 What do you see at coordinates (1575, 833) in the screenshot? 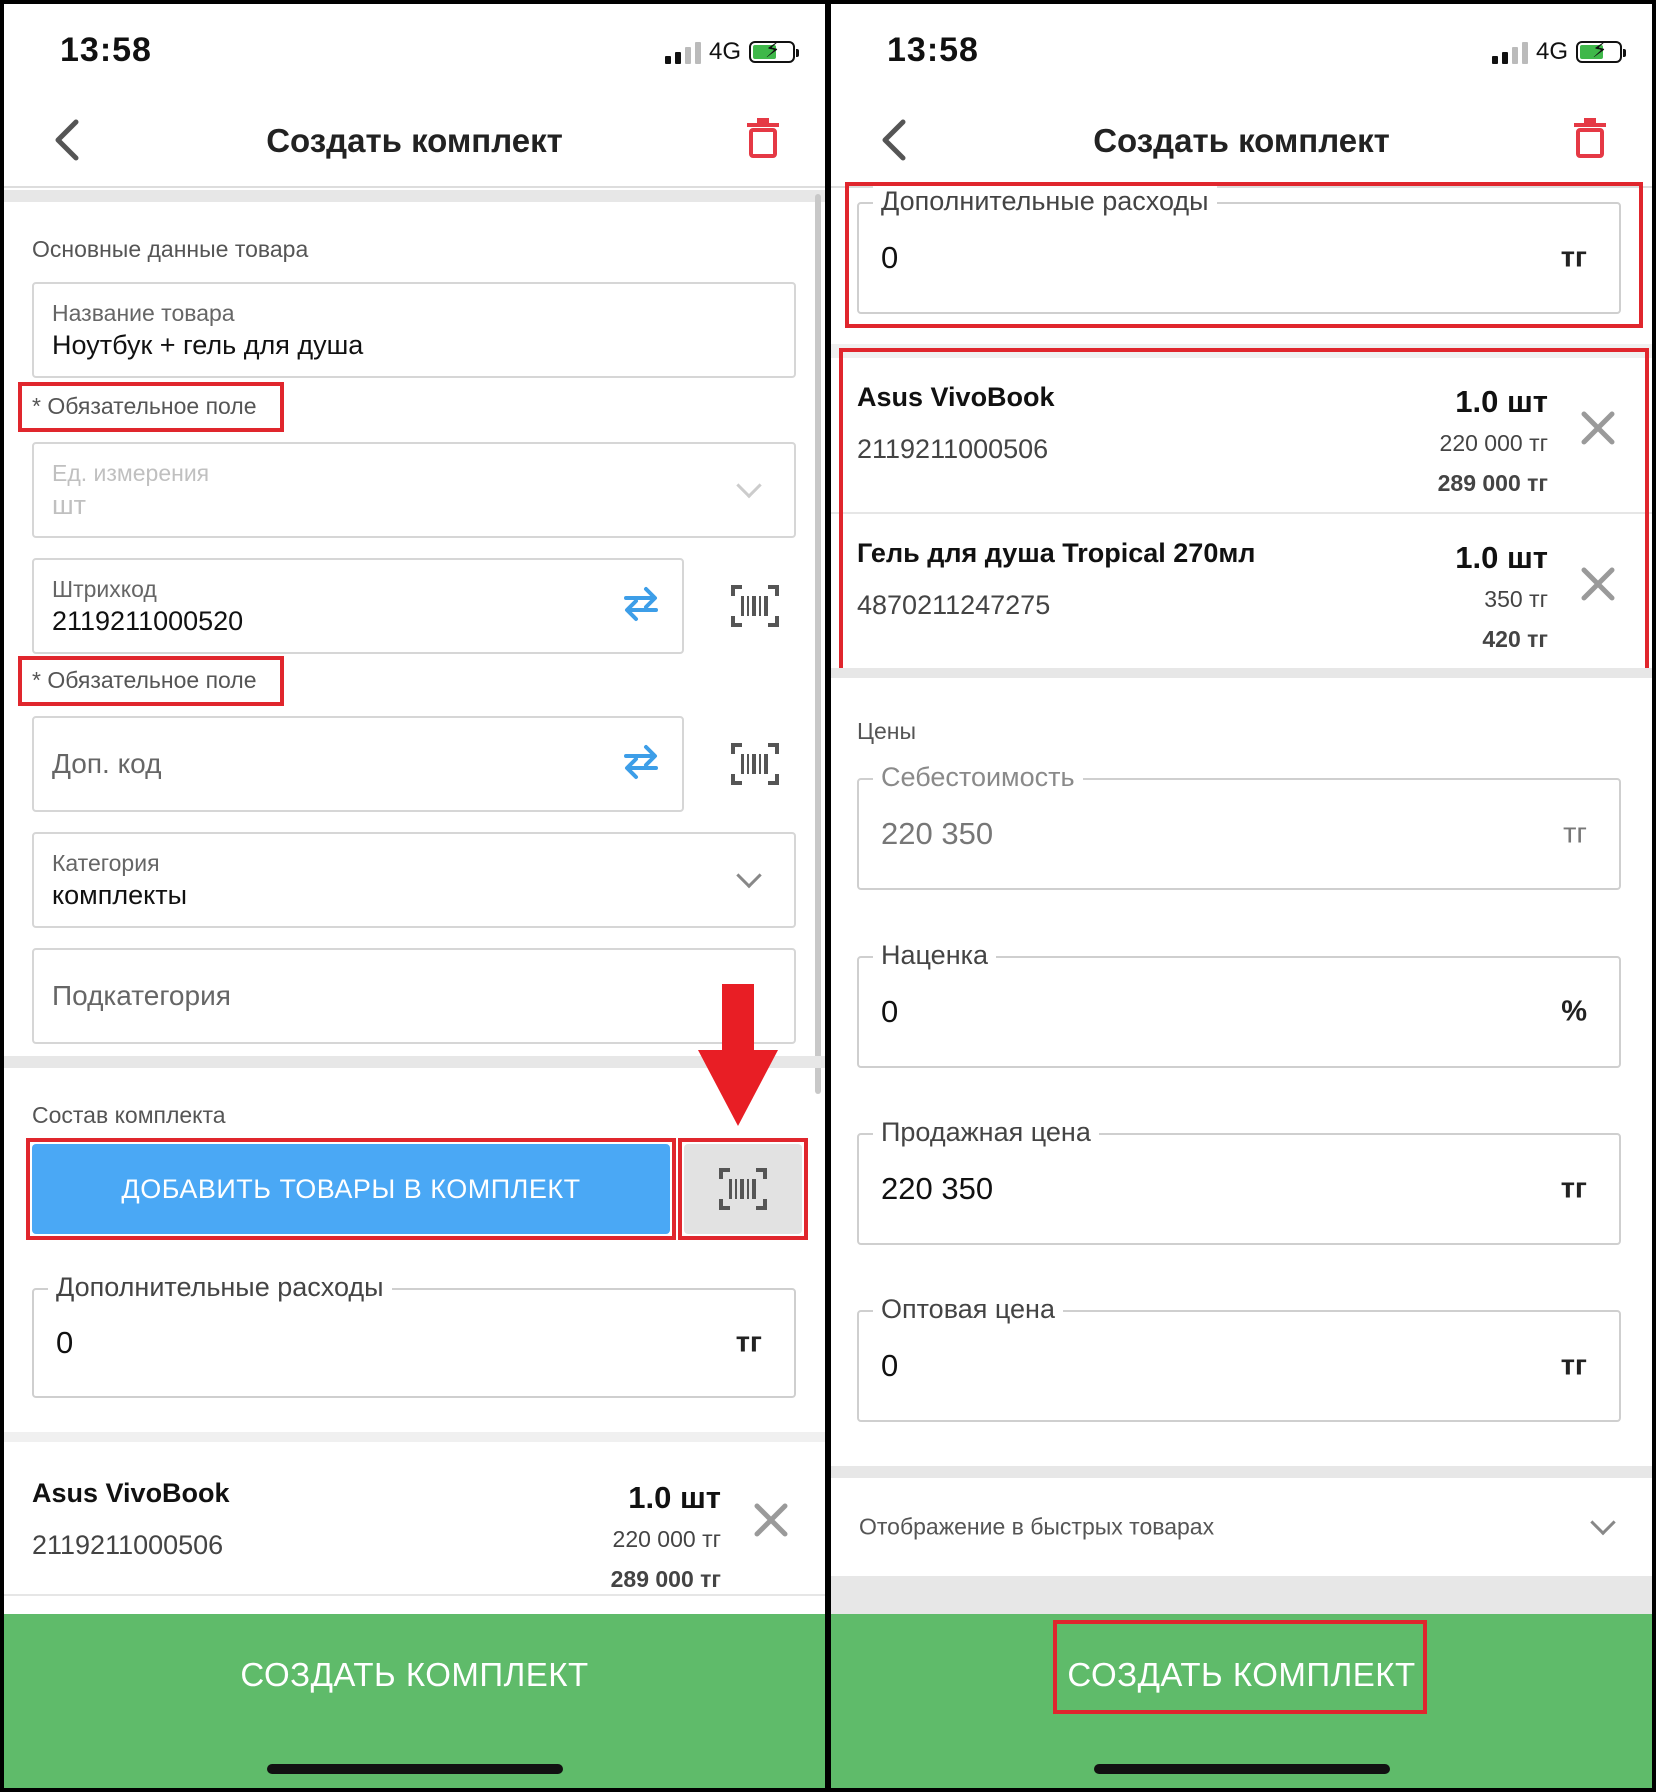
I see `cost-price-unit: тг` at bounding box center [1575, 833].